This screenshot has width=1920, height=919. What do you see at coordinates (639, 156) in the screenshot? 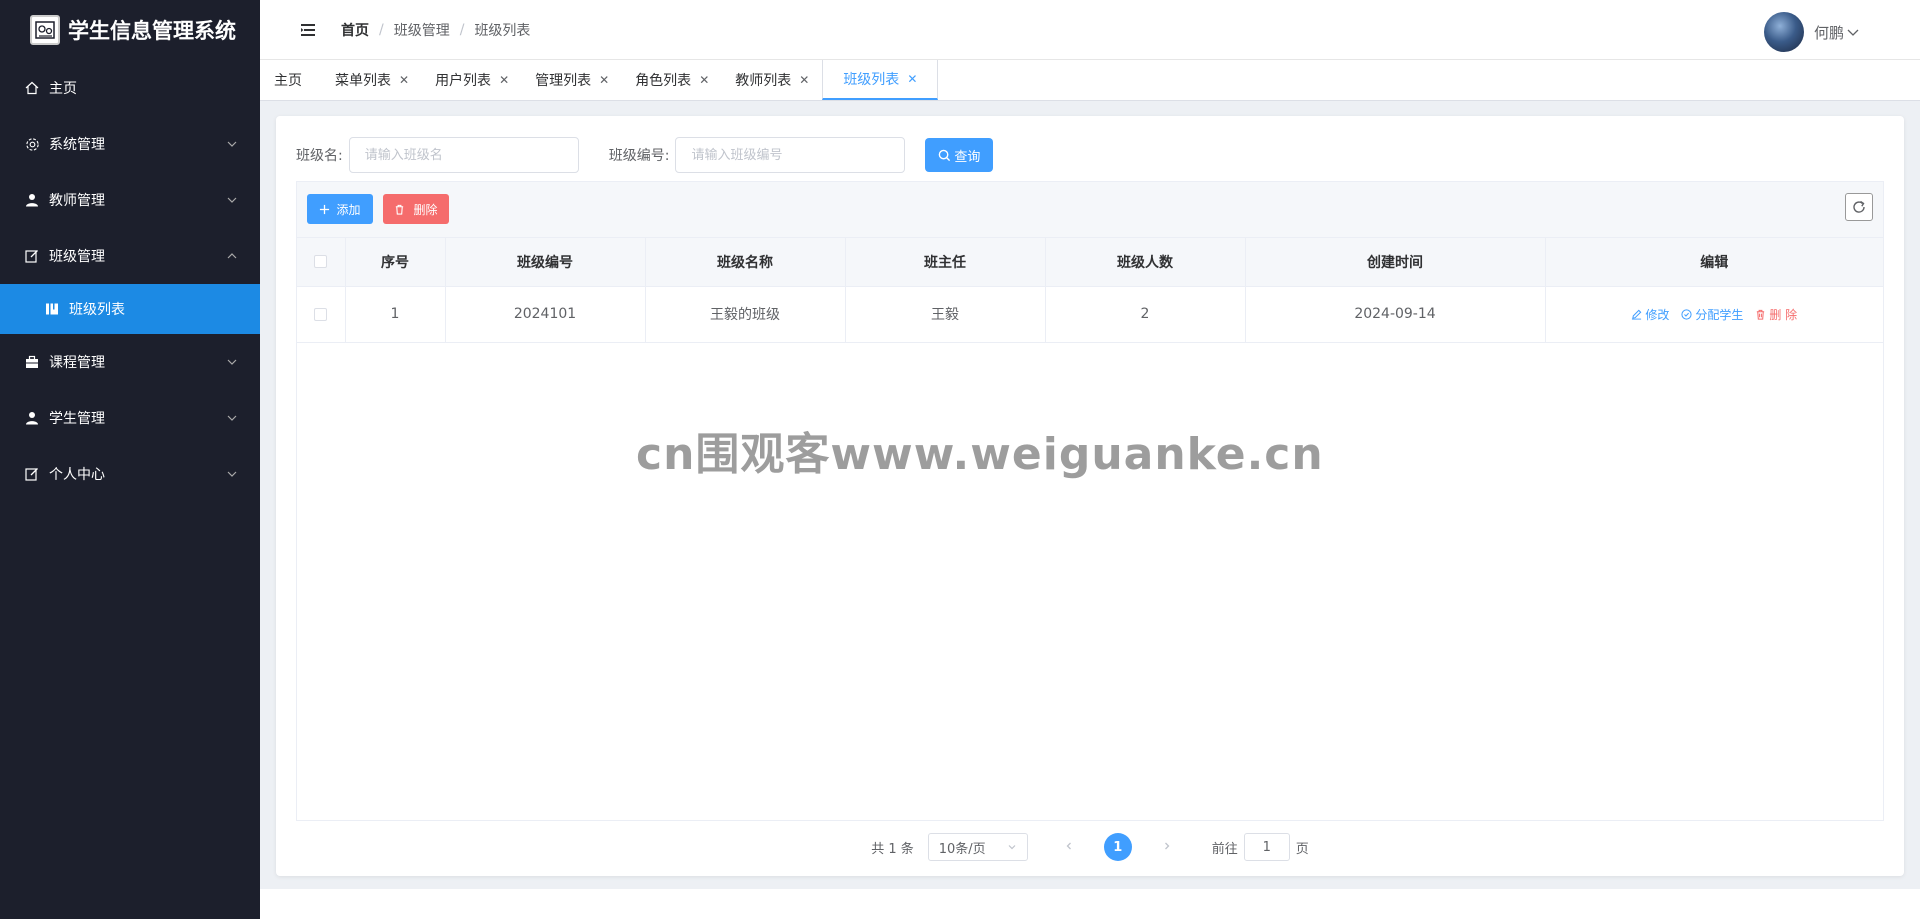
I see `class-code-label: 班级编号:` at bounding box center [639, 156].